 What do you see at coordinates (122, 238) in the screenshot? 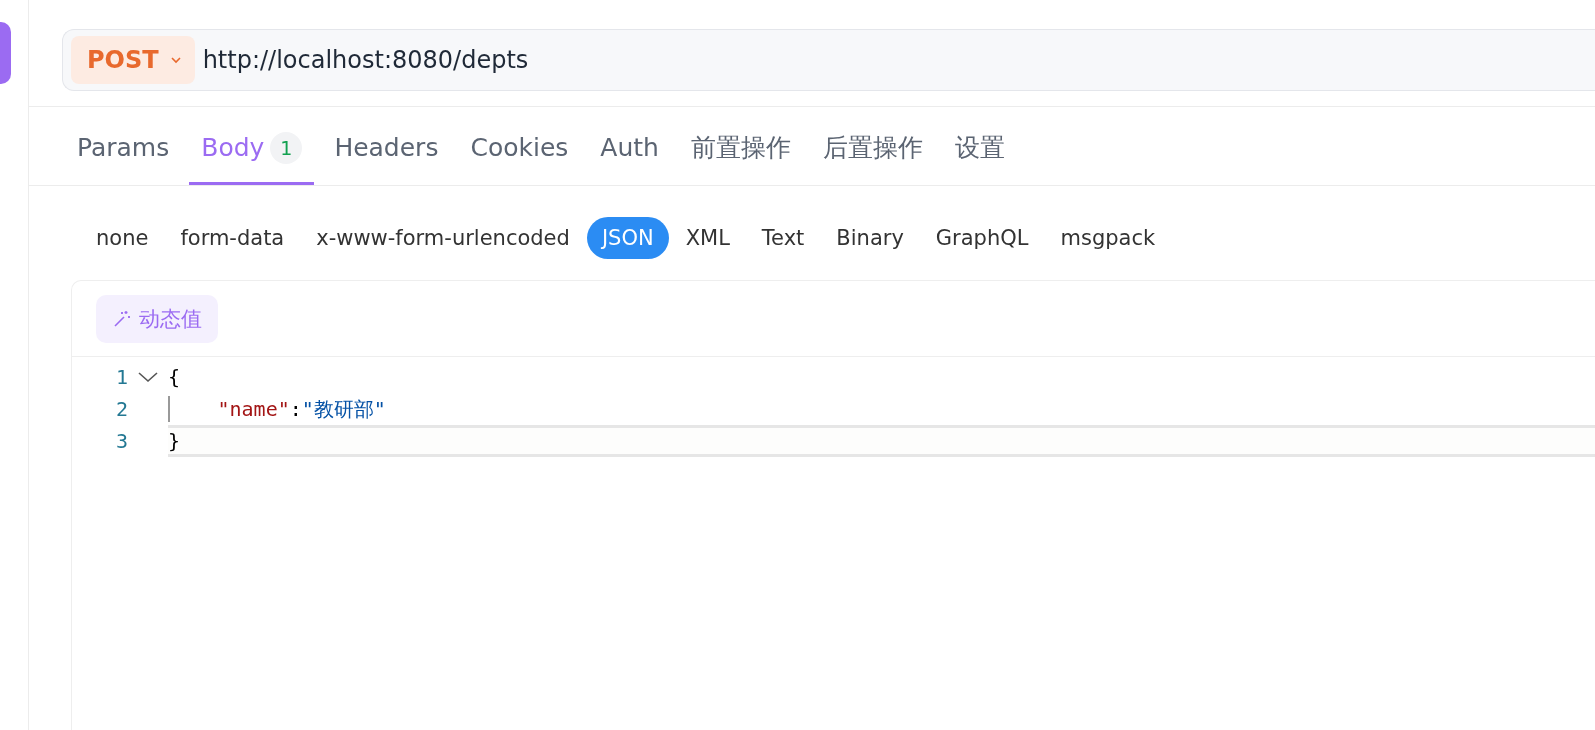
I see `body-type-option: none` at bounding box center [122, 238].